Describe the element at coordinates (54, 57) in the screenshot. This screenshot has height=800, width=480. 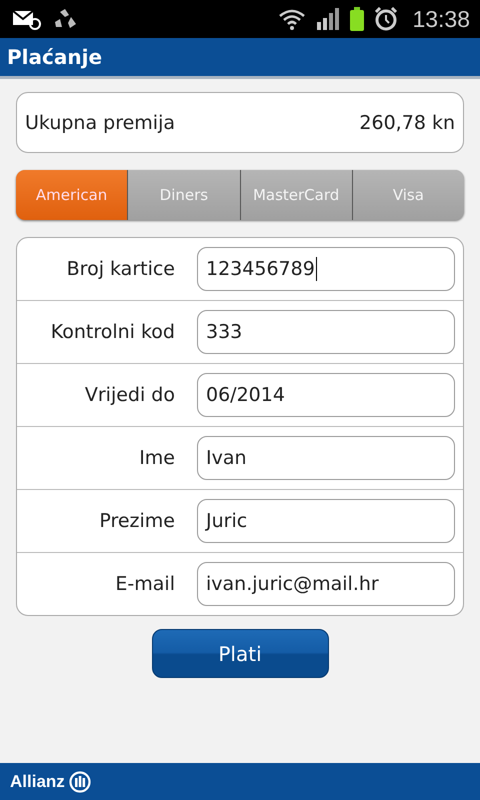
I see `screen-title: Plaćanje` at that location.